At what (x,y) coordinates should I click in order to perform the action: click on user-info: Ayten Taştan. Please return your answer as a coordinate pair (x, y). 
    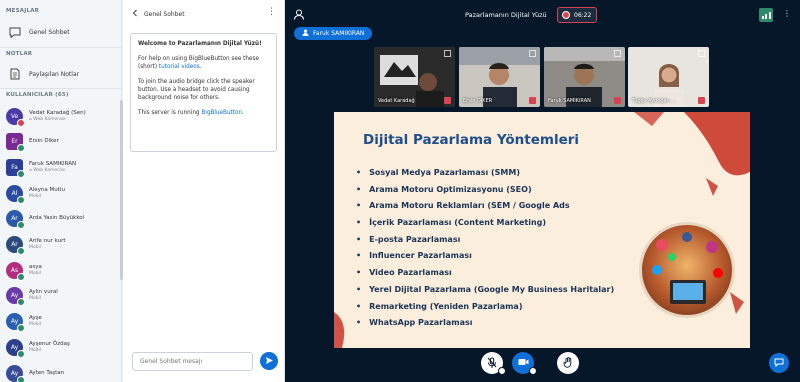
    Looking at the image, I should click on (46, 373).